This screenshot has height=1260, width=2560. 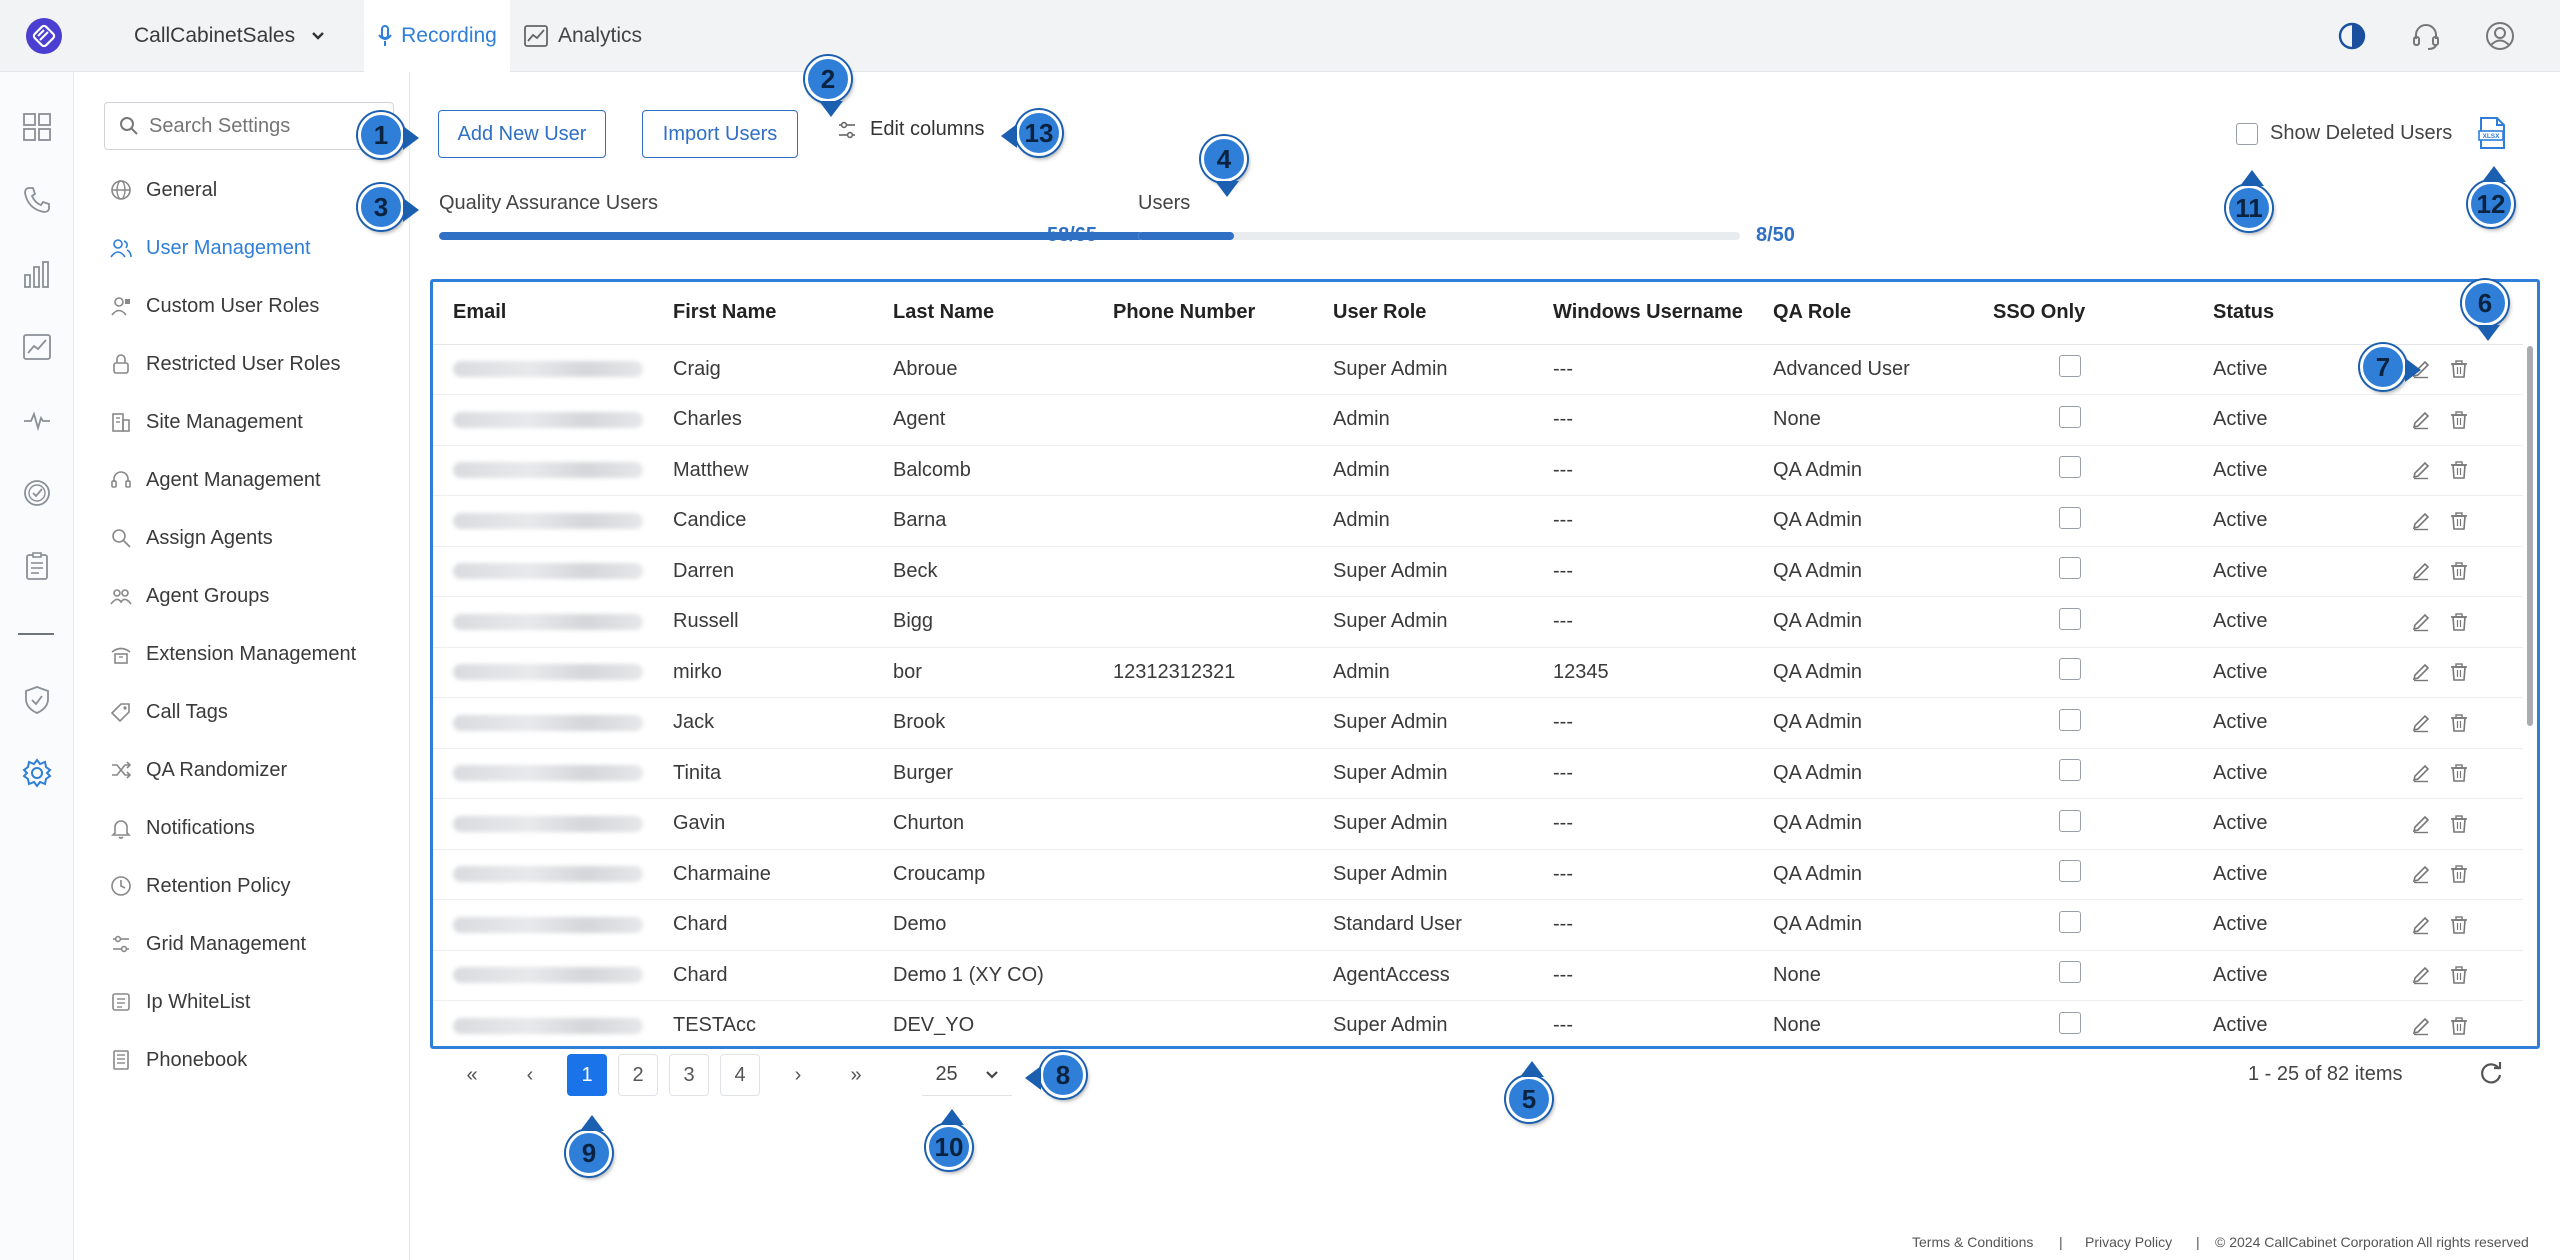 What do you see at coordinates (522, 134) in the screenshot?
I see `add-new-user-button: Add New User` at bounding box center [522, 134].